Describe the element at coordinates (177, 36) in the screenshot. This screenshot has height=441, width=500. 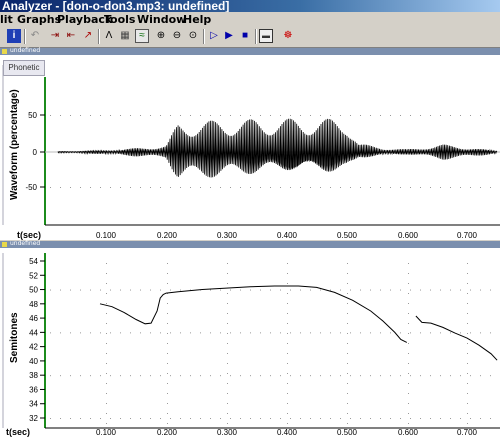
I see `zoom-out-icon: ⊖` at that location.